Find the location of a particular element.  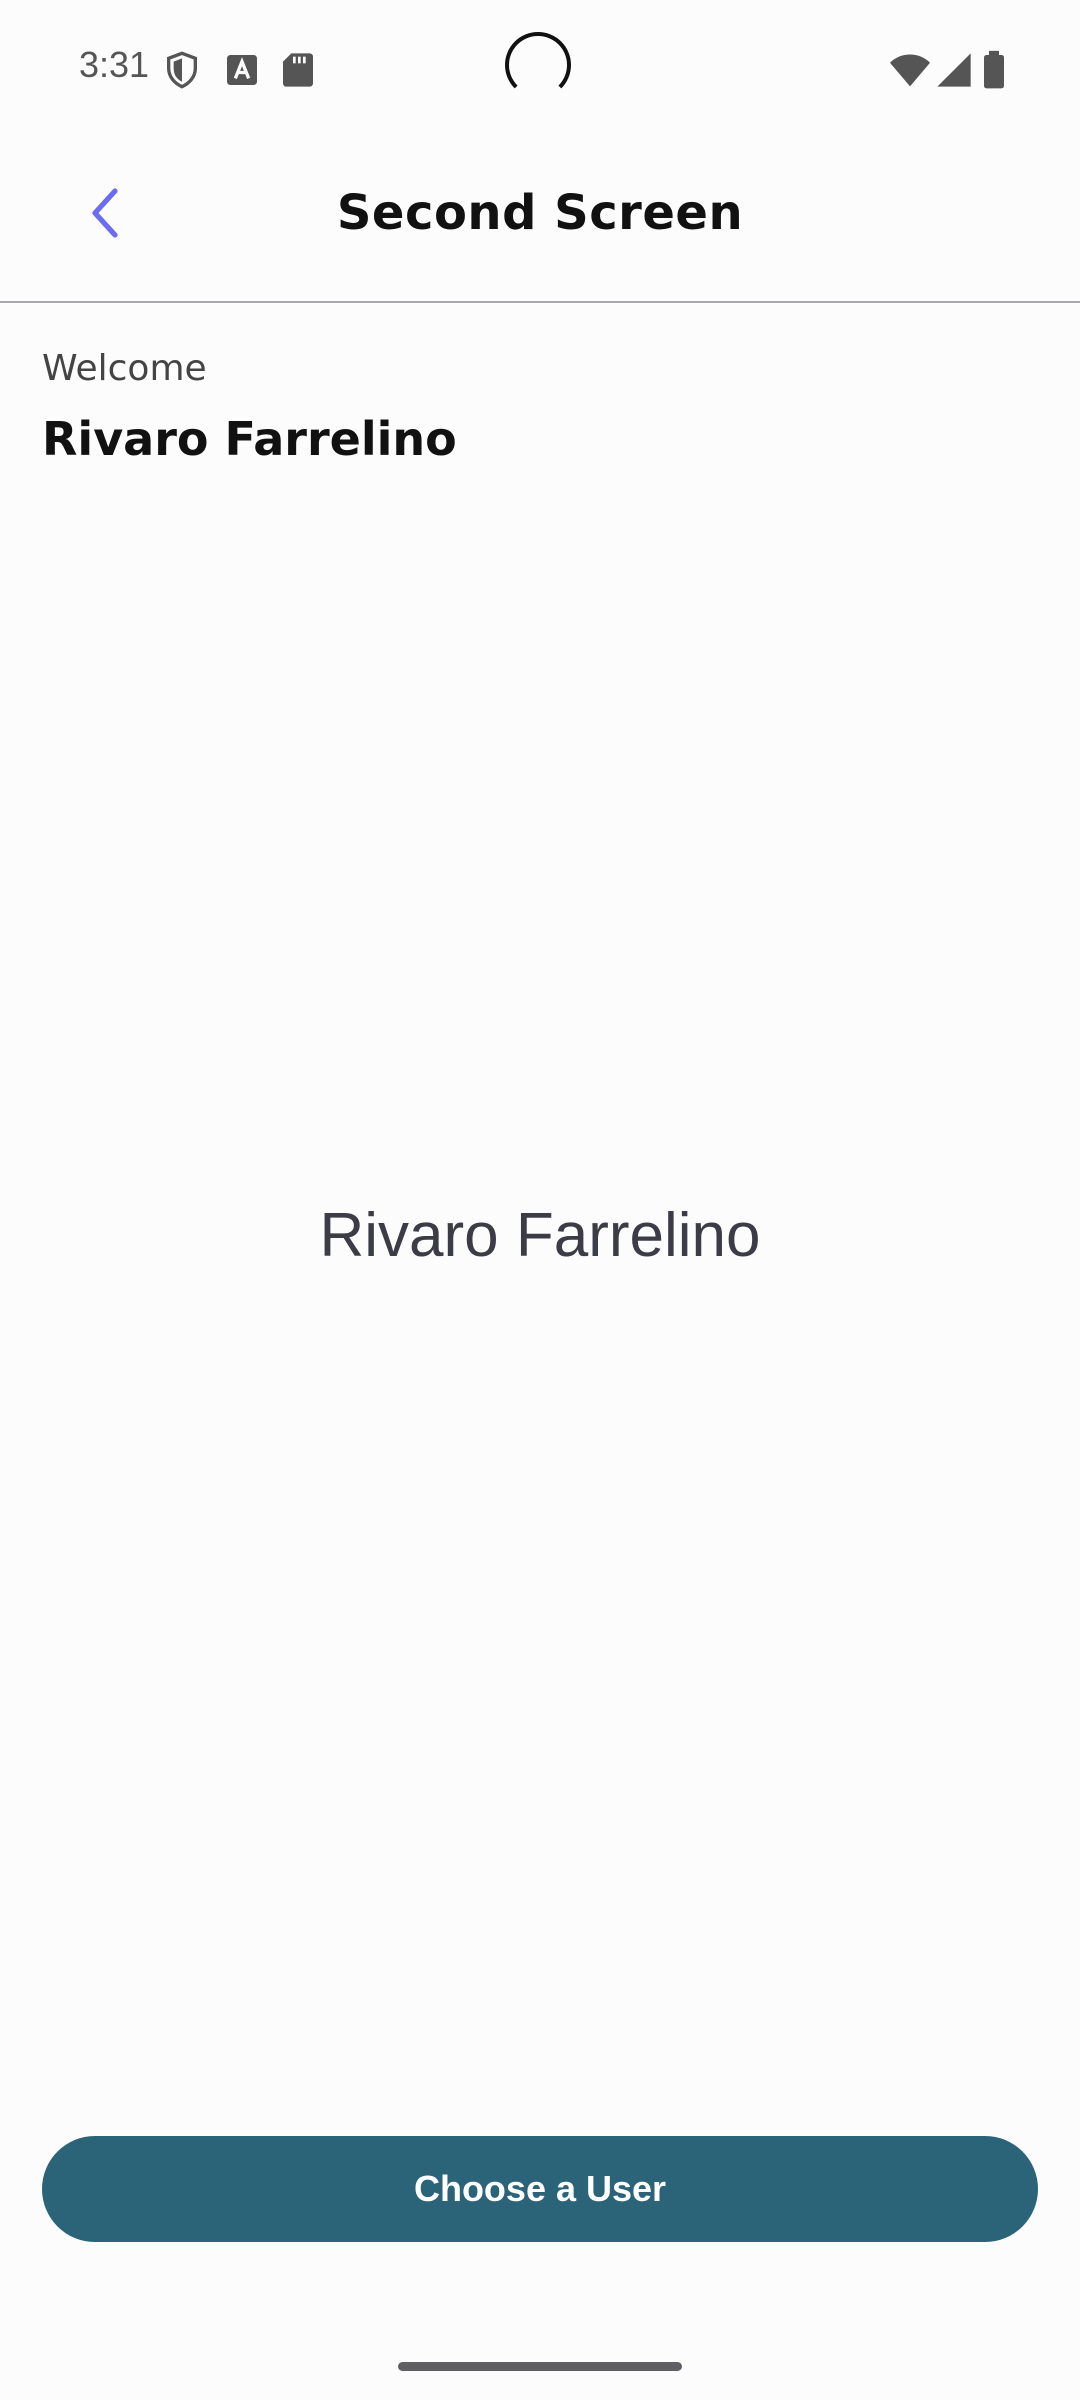

shield-icon is located at coordinates (182, 70).